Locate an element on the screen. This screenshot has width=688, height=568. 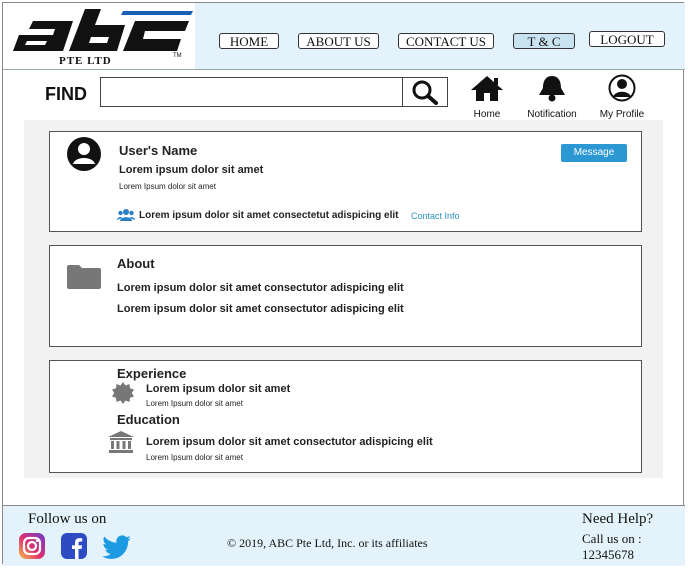
call-us-label: Call us on : is located at coordinates (612, 538).